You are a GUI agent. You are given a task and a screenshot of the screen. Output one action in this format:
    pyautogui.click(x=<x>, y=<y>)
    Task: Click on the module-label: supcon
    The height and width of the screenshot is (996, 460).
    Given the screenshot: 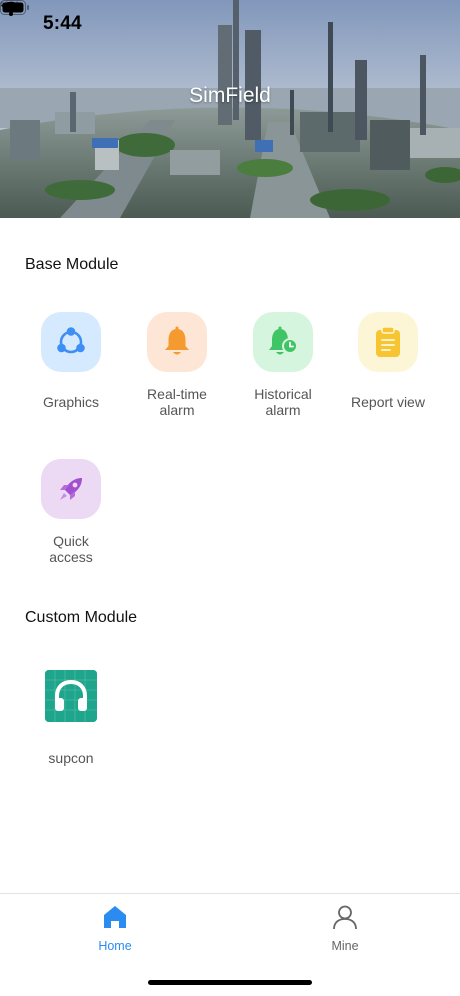 What is the action you would take?
    pyautogui.click(x=71, y=758)
    